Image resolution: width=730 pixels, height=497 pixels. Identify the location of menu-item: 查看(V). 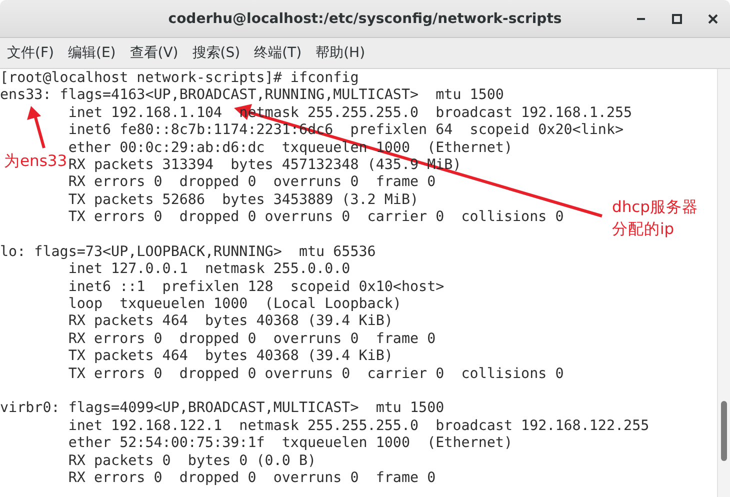
(154, 53).